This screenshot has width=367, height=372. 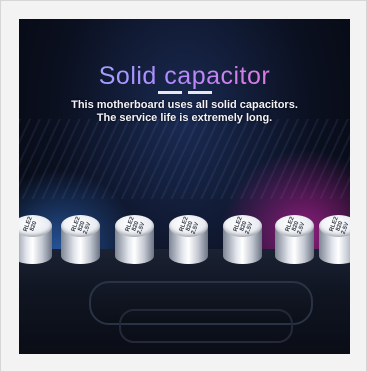 What do you see at coordinates (35, 241) in the screenshot?
I see `capacitor: RLE2 820` at bounding box center [35, 241].